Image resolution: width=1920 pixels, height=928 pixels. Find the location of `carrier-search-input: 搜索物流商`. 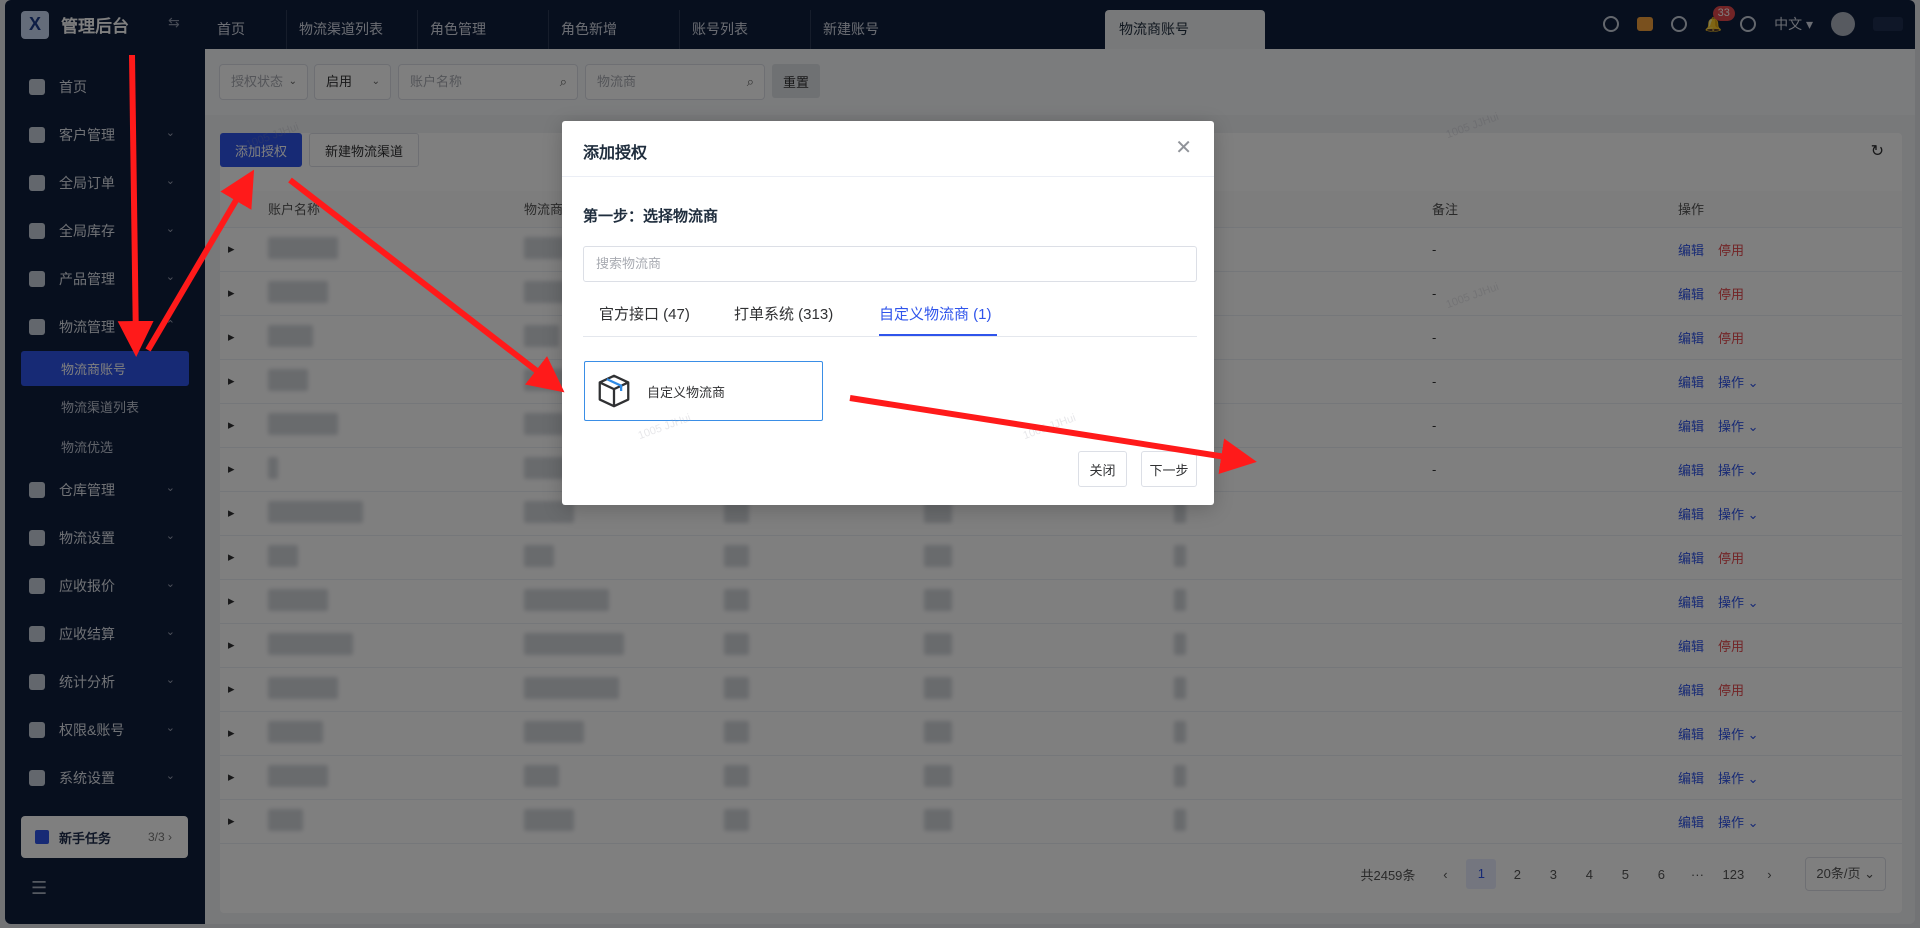

carrier-search-input: 搜索物流商 is located at coordinates (890, 264).